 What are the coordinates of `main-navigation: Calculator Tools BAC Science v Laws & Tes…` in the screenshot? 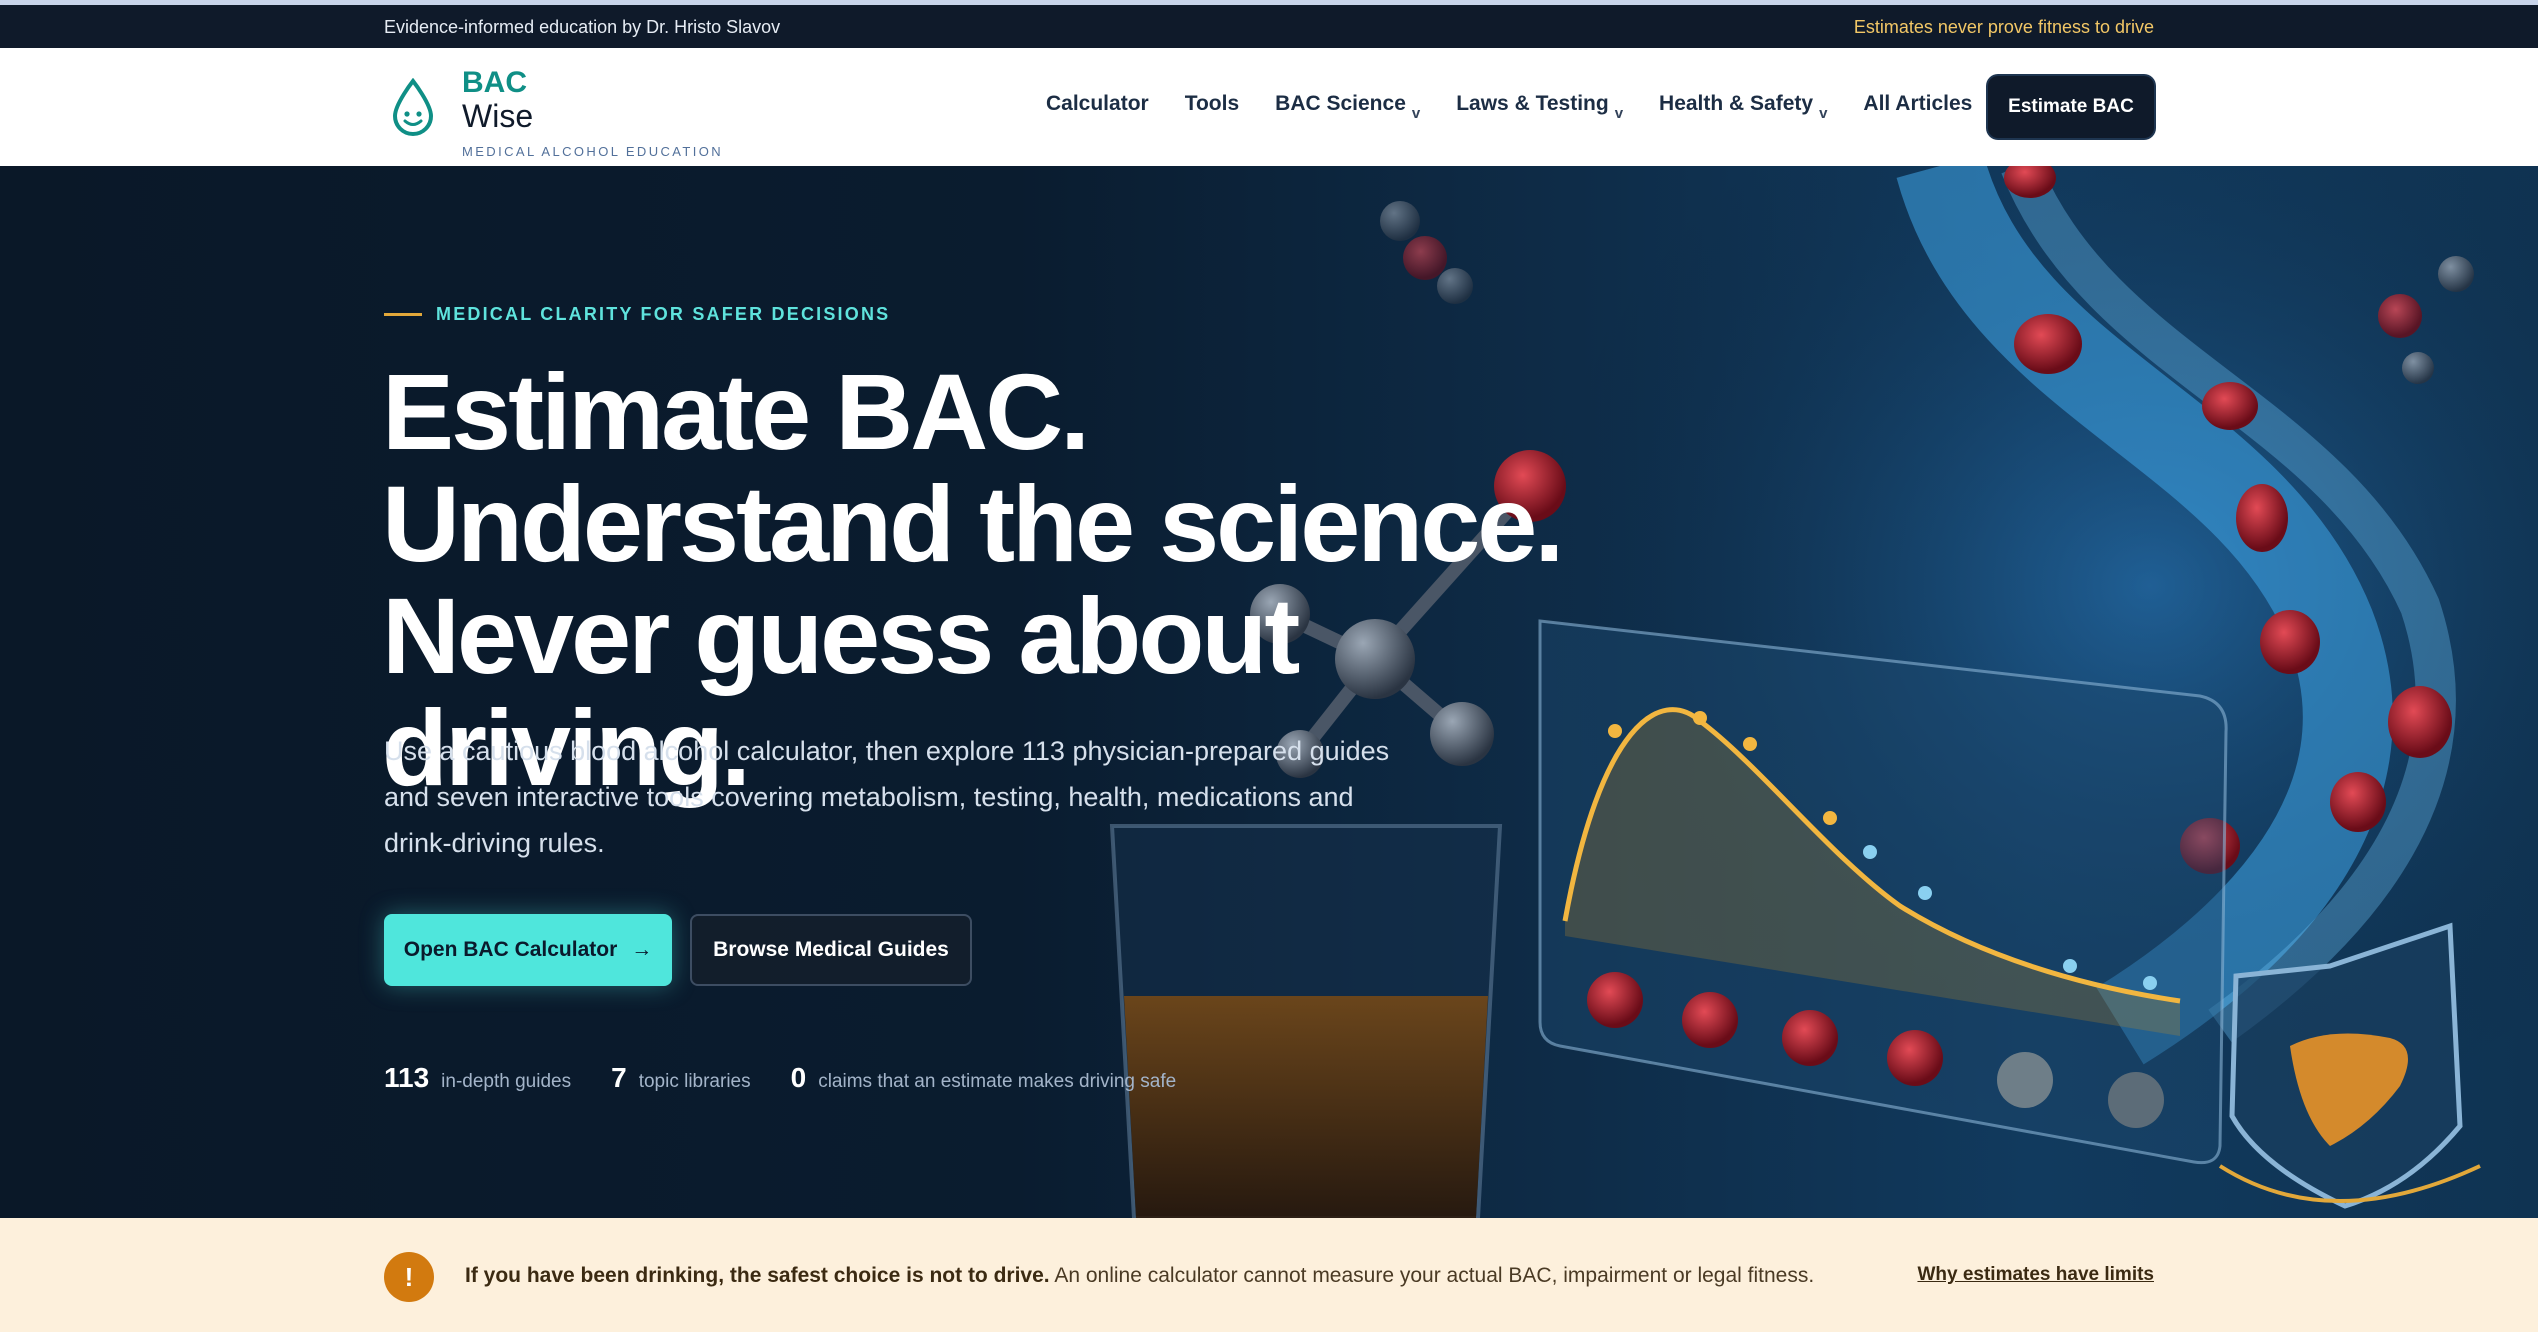 It's located at (1509, 107).